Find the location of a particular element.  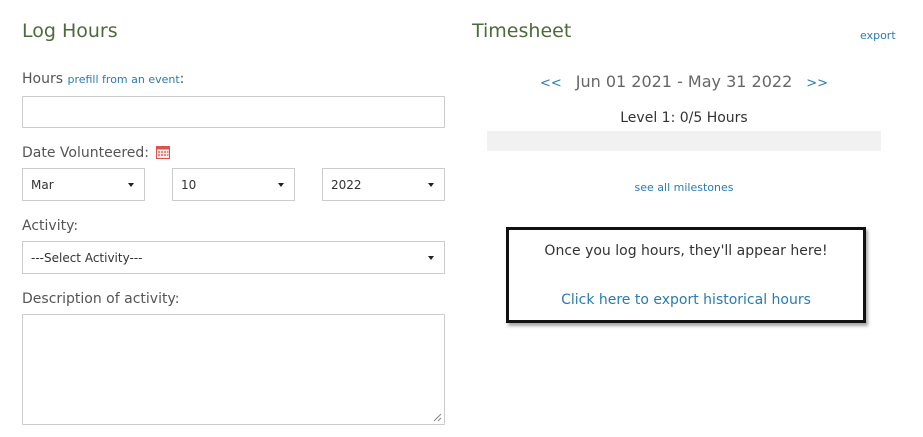

export-historical-row: Click here to export historical hours is located at coordinates (686, 298).